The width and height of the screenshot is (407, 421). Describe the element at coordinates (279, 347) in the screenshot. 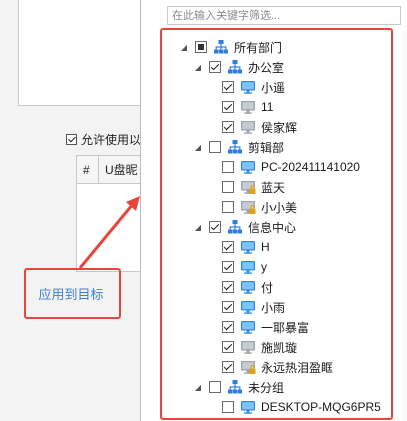

I see `tree-node-label: 施凯璇` at that location.